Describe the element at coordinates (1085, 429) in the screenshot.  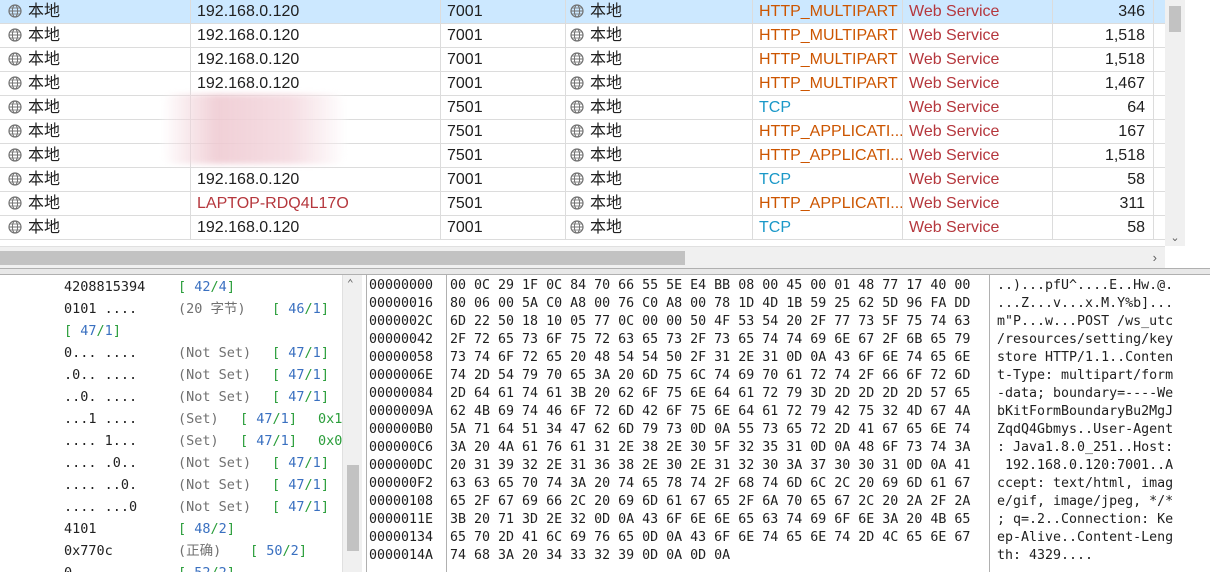
I see `ascii-text: ZqdQ4Gbmys..User-Agent` at that location.